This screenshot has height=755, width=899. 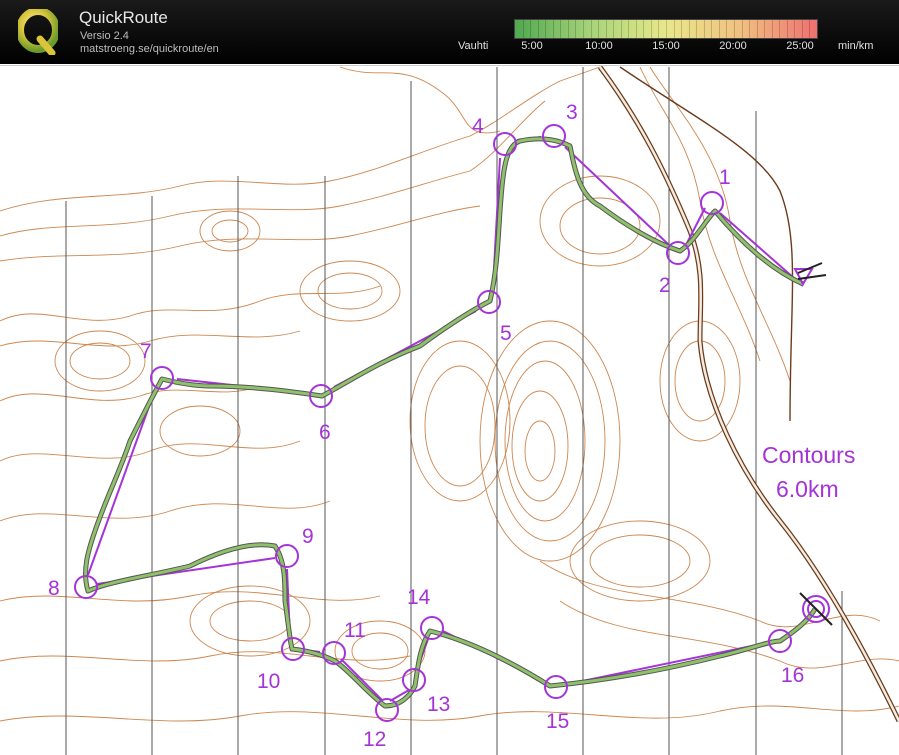 What do you see at coordinates (808, 455) in the screenshot?
I see `map-info-line1: Contours` at bounding box center [808, 455].